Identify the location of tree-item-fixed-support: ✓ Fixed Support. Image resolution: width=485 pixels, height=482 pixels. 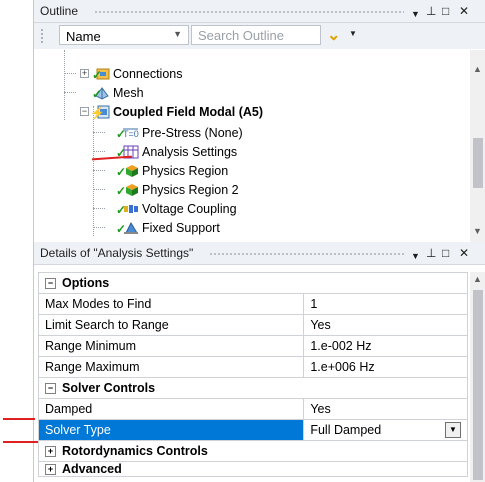
(168, 227).